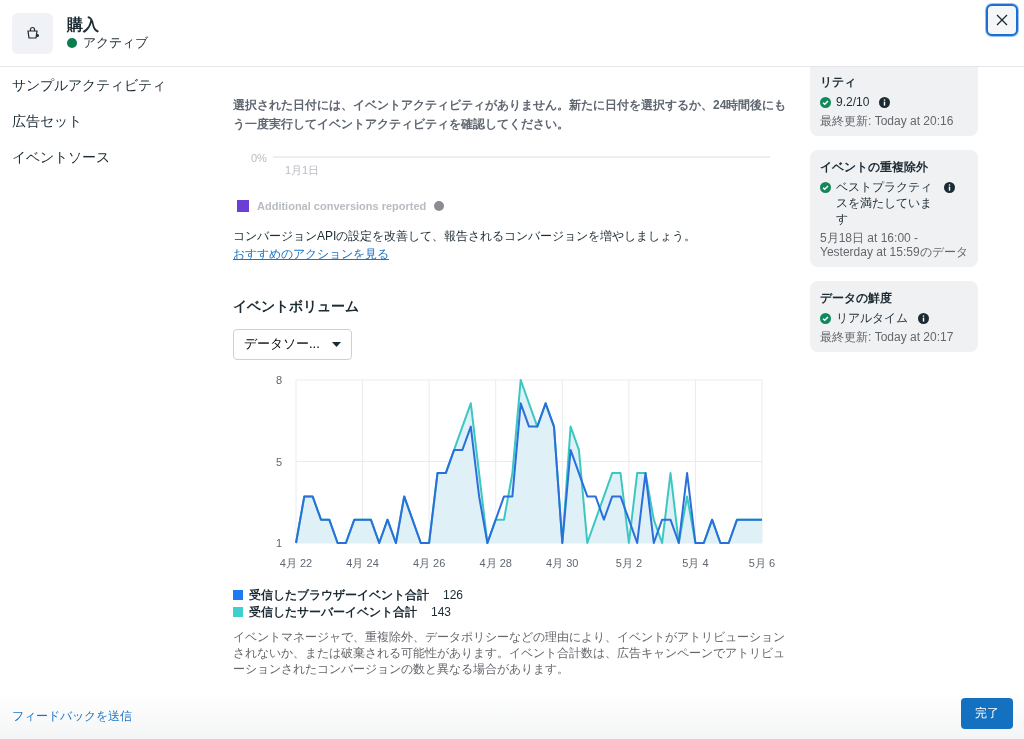 The height and width of the screenshot is (739, 1024). What do you see at coordinates (510, 115) in the screenshot?
I see `no-activity-message: 選択された日付には、イベントアクティビティがありません。新たに日付を選択するか、24時間後にもう一度実行してイベントアクティビティを確認してください。` at bounding box center [510, 115].